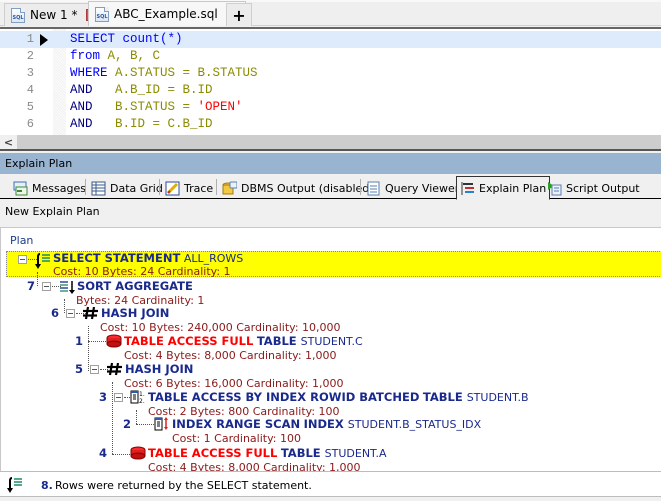  Describe the element at coordinates (330, 124) in the screenshot. I see `code-line: 6 AND B.ID = C.B_ID` at that location.